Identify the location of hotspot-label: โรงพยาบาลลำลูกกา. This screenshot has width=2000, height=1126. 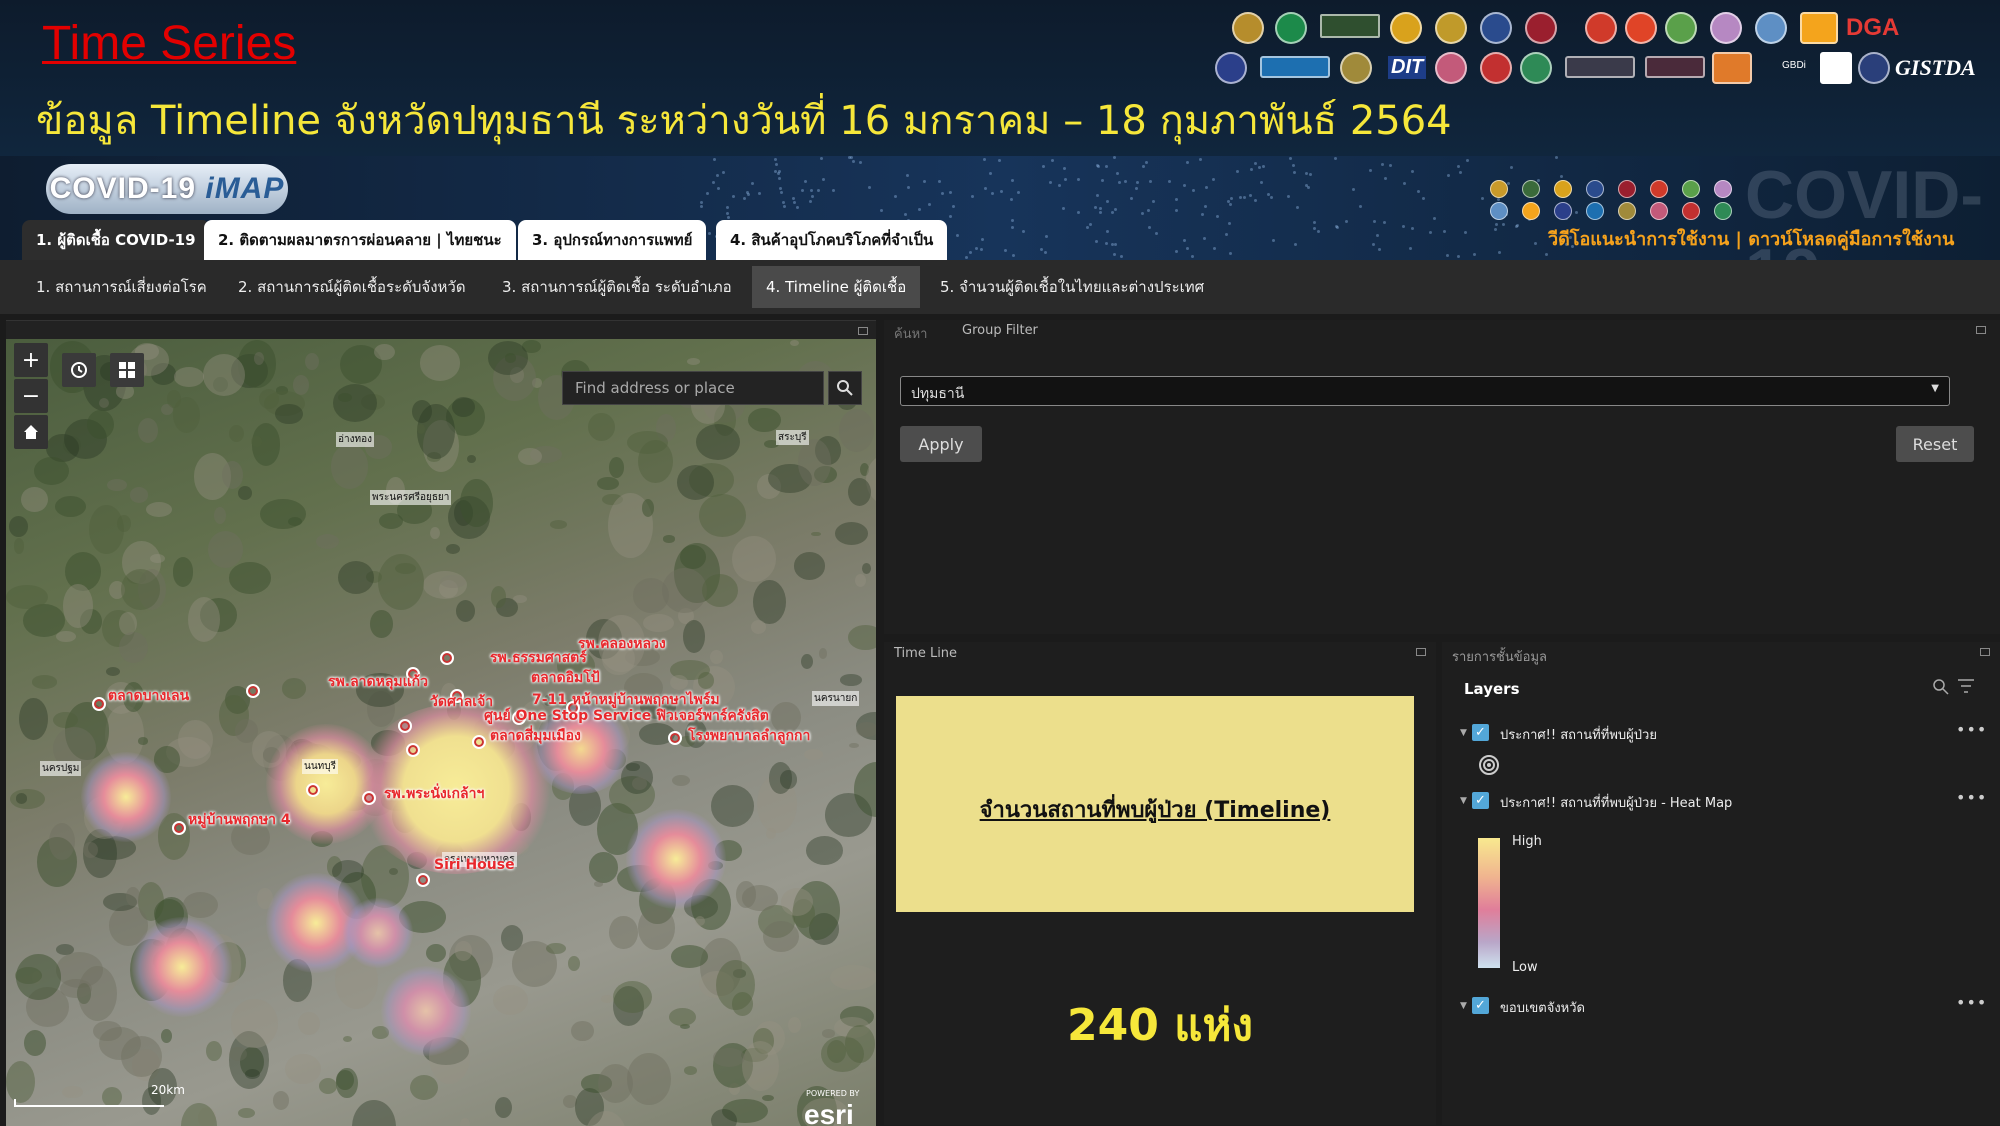
(749, 736).